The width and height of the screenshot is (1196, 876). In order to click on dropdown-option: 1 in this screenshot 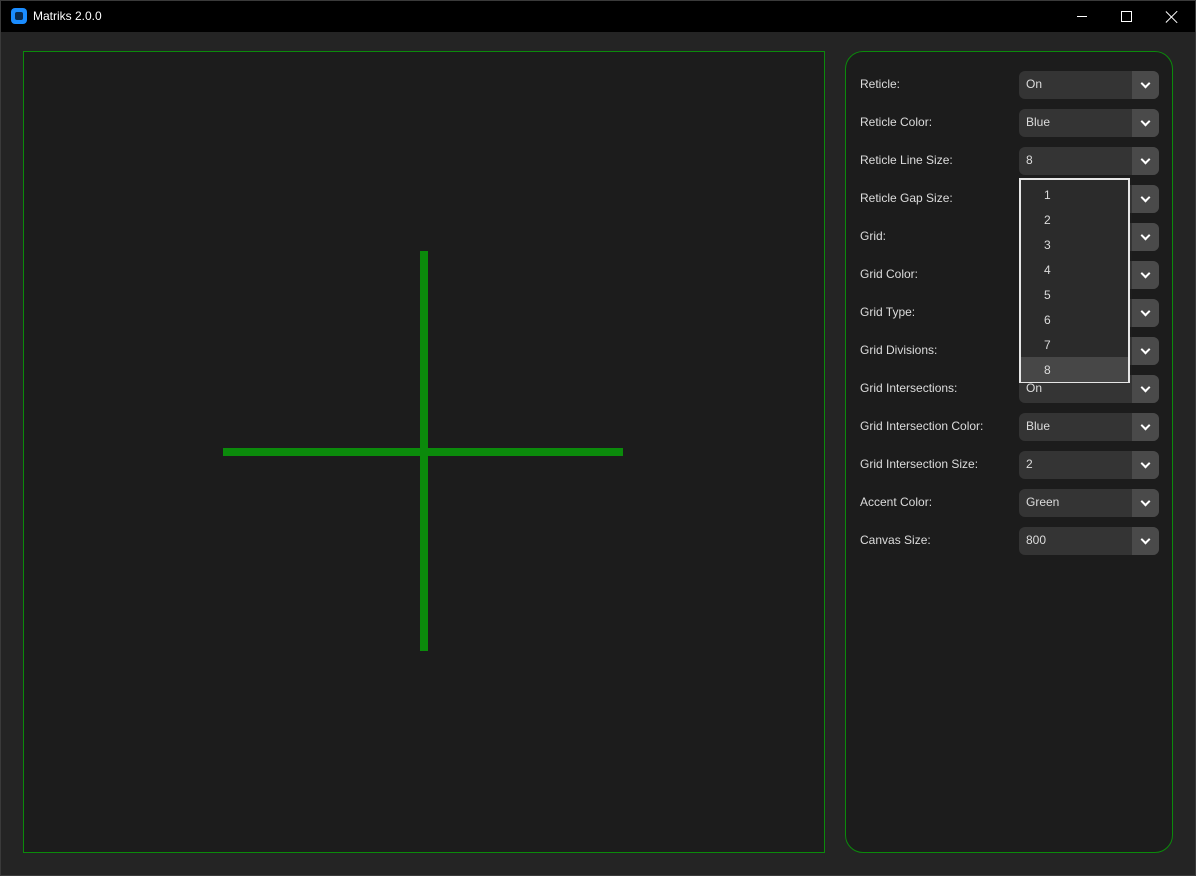, I will do `click(1074, 194)`.